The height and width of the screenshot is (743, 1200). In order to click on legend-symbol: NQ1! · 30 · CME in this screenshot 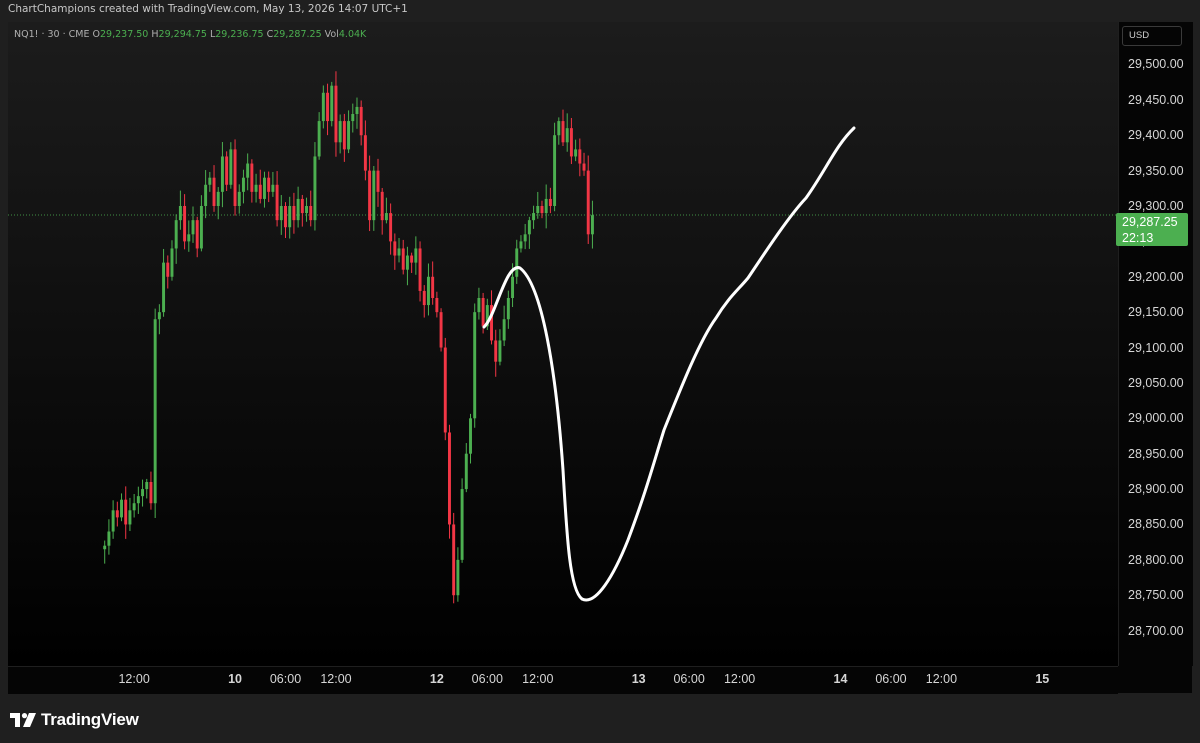, I will do `click(52, 34)`.